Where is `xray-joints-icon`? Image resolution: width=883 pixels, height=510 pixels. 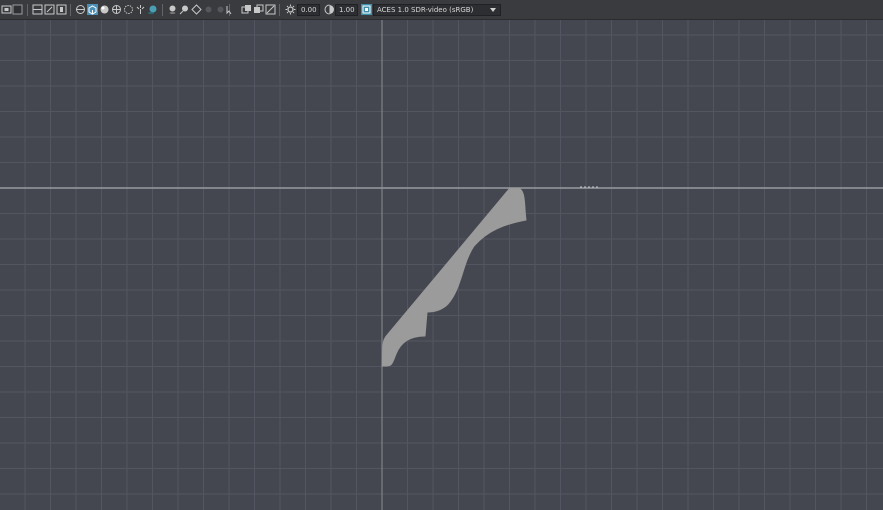
xray-joints-icon is located at coordinates (258, 9).